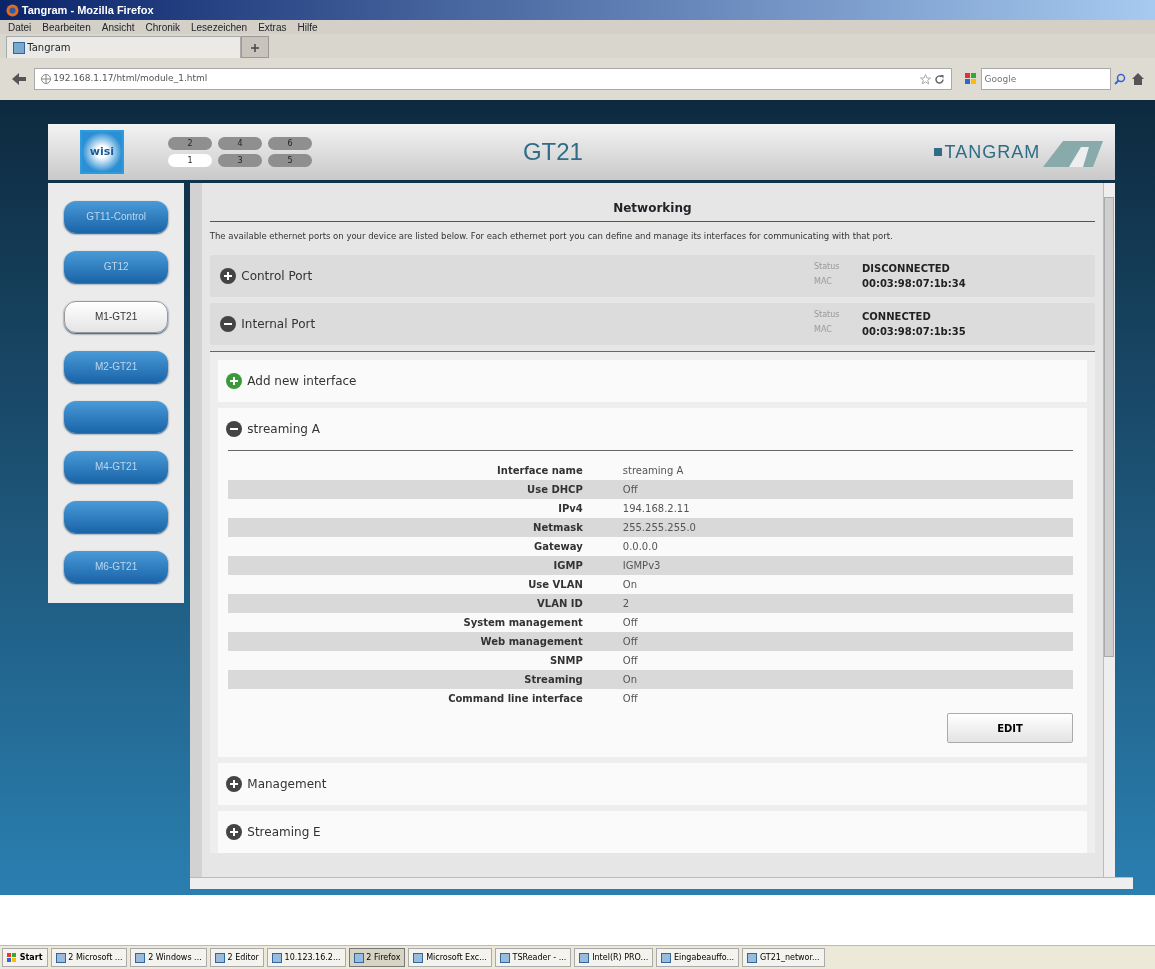 This screenshot has width=1155, height=969. I want to click on field-label: IGMP, so click(568, 565).